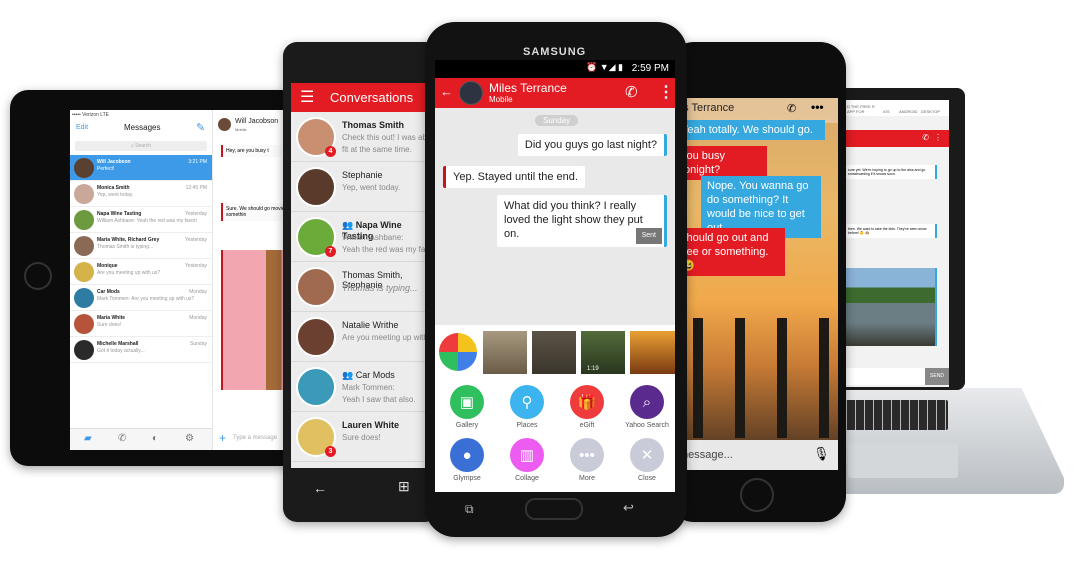  What do you see at coordinates (527, 407) in the screenshot?
I see `action-places: ⚲ Places` at bounding box center [527, 407].